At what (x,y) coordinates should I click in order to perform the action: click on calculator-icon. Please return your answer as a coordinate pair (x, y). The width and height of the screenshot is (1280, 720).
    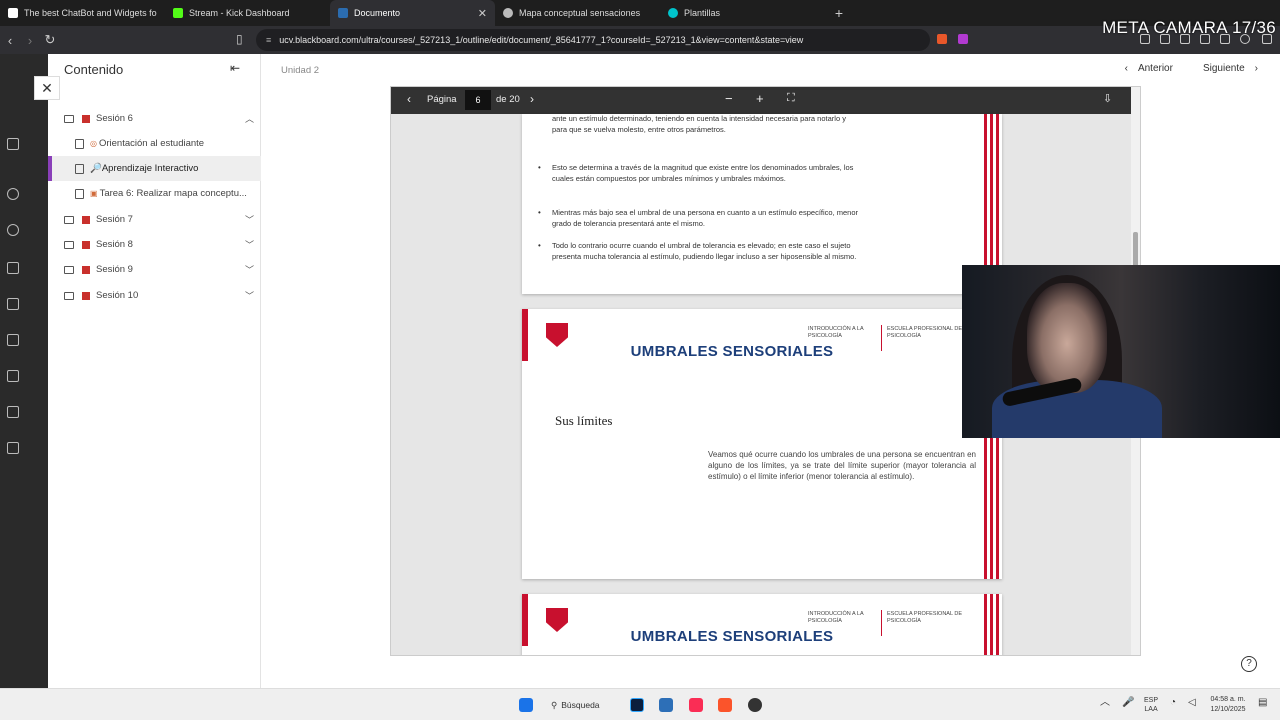
    Looking at the image, I should click on (666, 705).